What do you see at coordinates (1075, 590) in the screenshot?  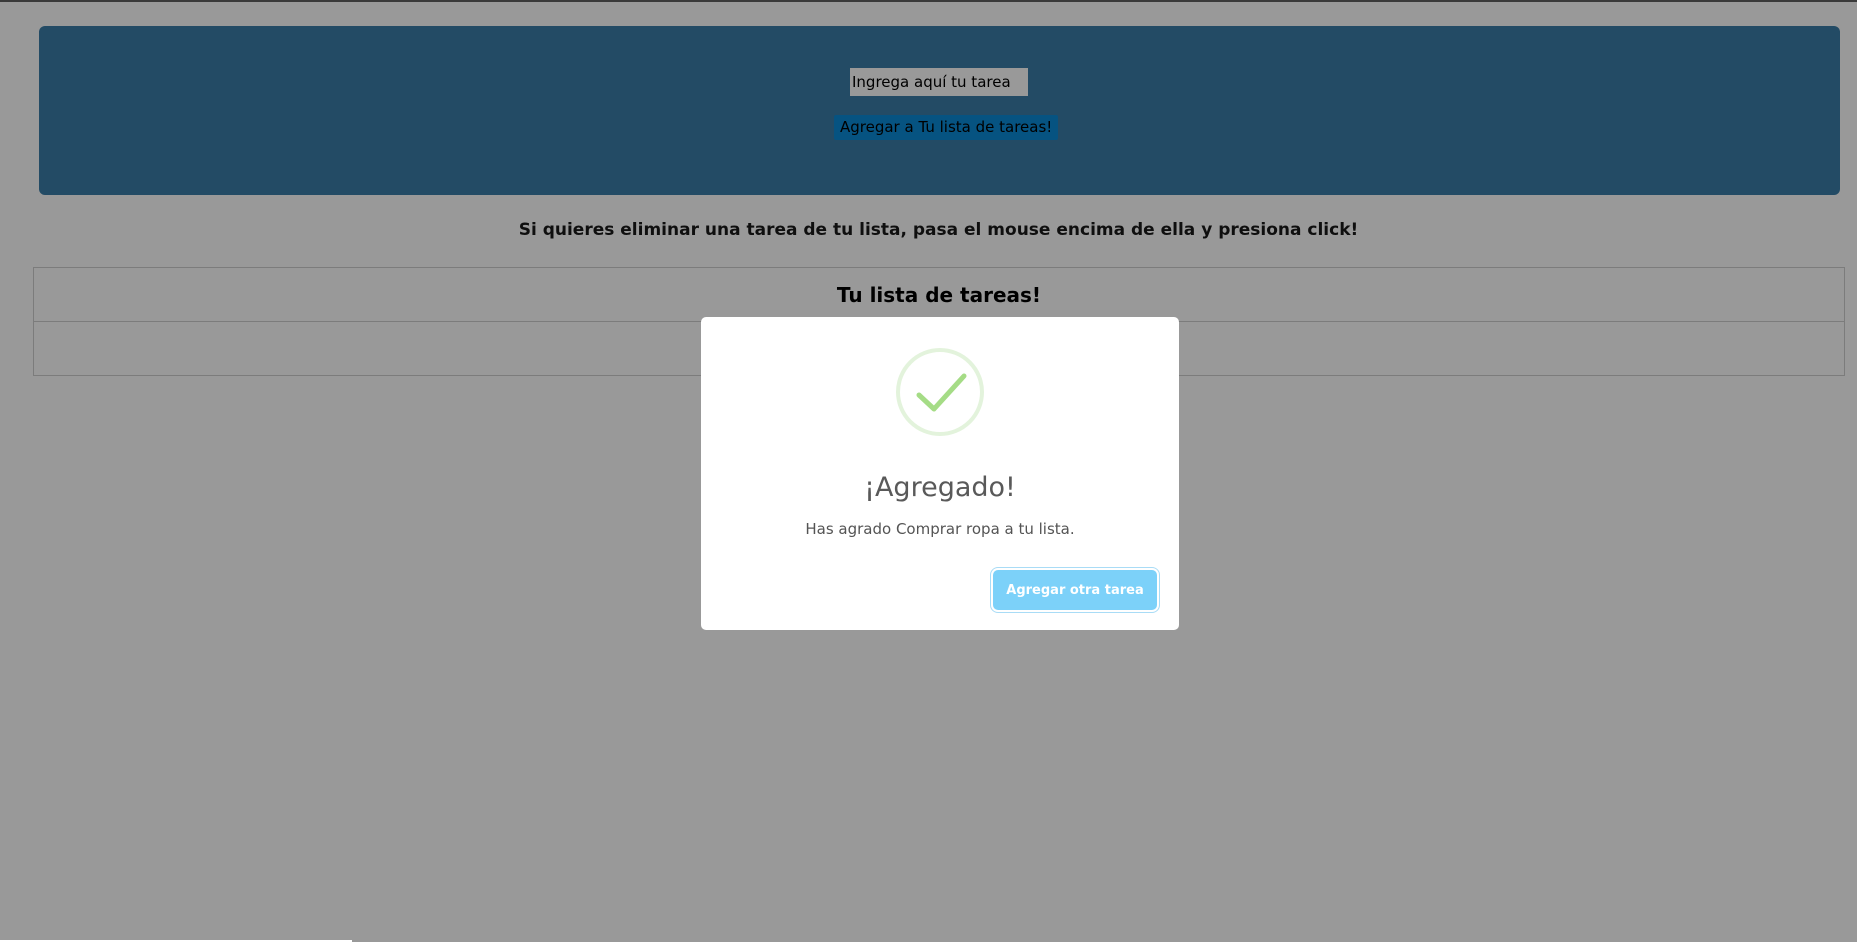 I see `add-another-task-button: Agregar otra tarea` at bounding box center [1075, 590].